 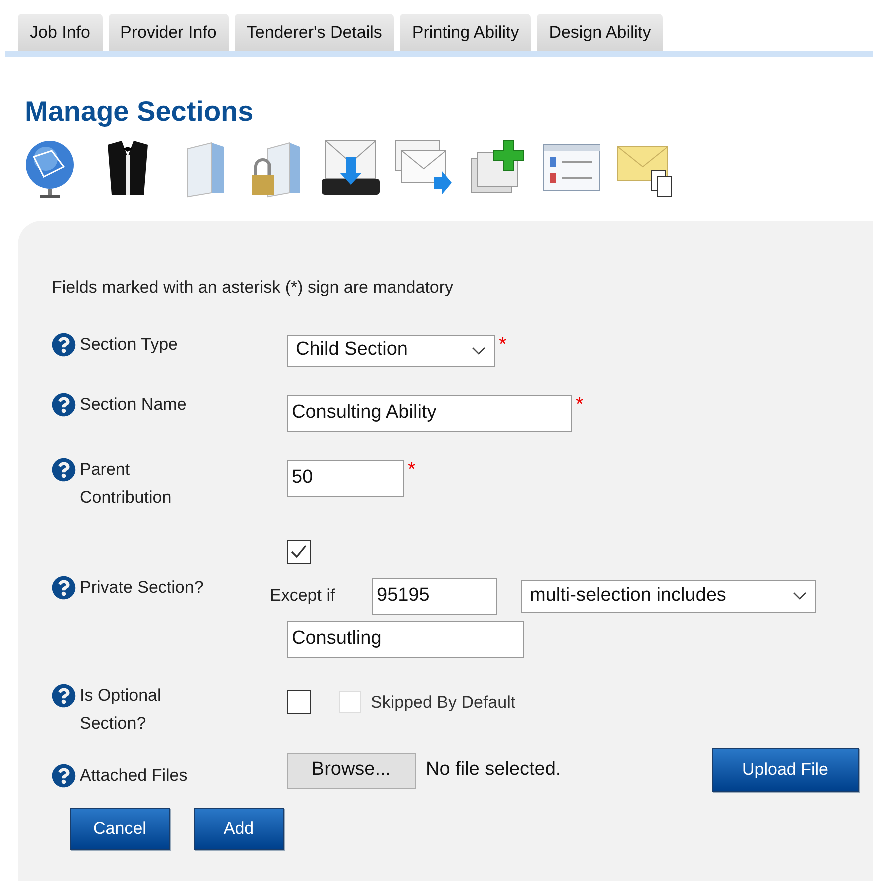 What do you see at coordinates (314, 32) in the screenshot?
I see `tab: Tenderer's Details` at bounding box center [314, 32].